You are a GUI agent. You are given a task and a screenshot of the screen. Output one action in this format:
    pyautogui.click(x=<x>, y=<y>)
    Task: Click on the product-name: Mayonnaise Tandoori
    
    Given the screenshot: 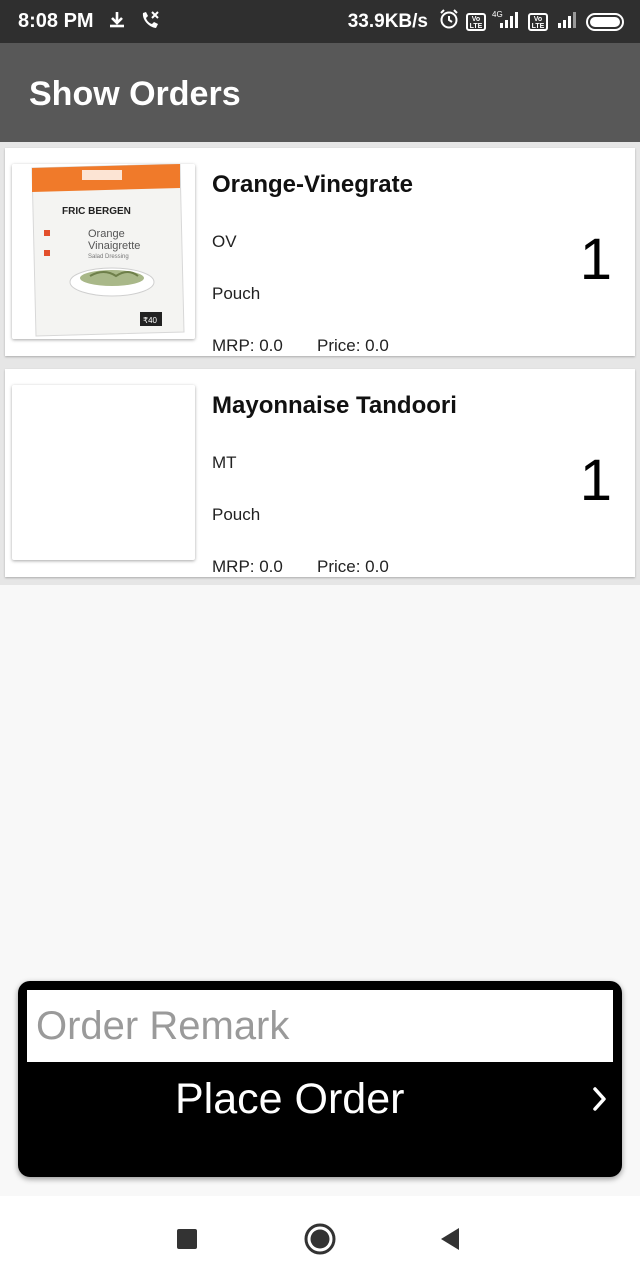 What is the action you would take?
    pyautogui.click(x=334, y=405)
    